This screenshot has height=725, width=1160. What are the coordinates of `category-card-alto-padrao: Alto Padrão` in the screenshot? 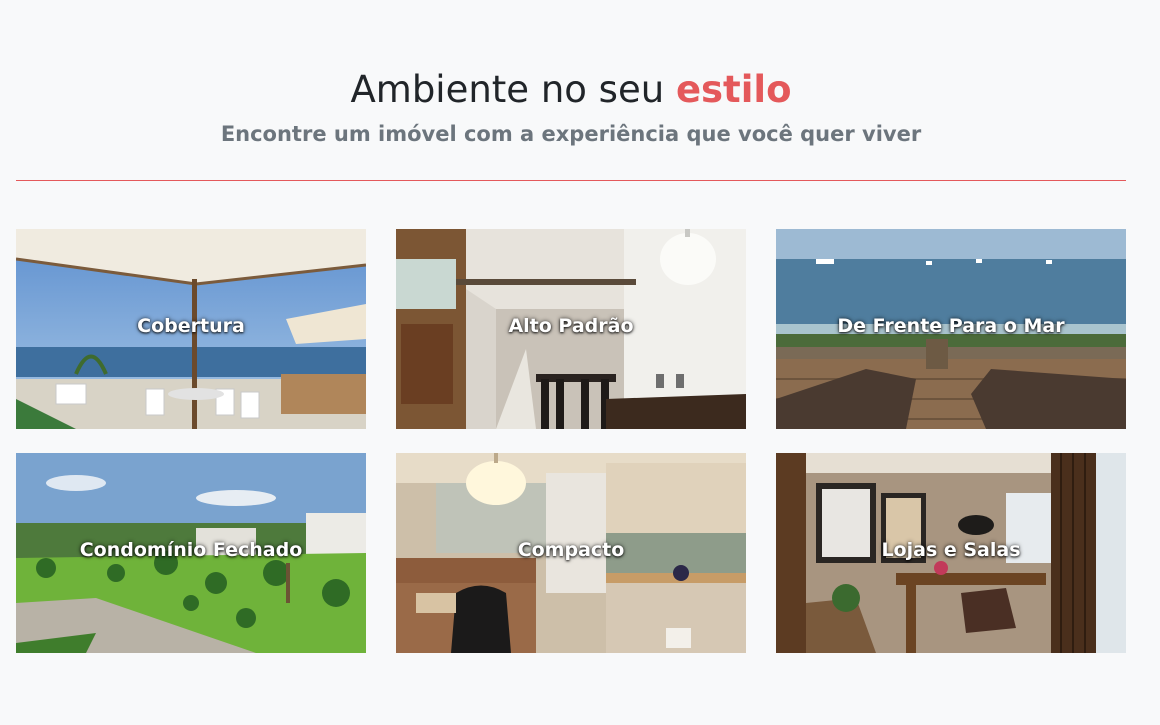 It's located at (571, 329).